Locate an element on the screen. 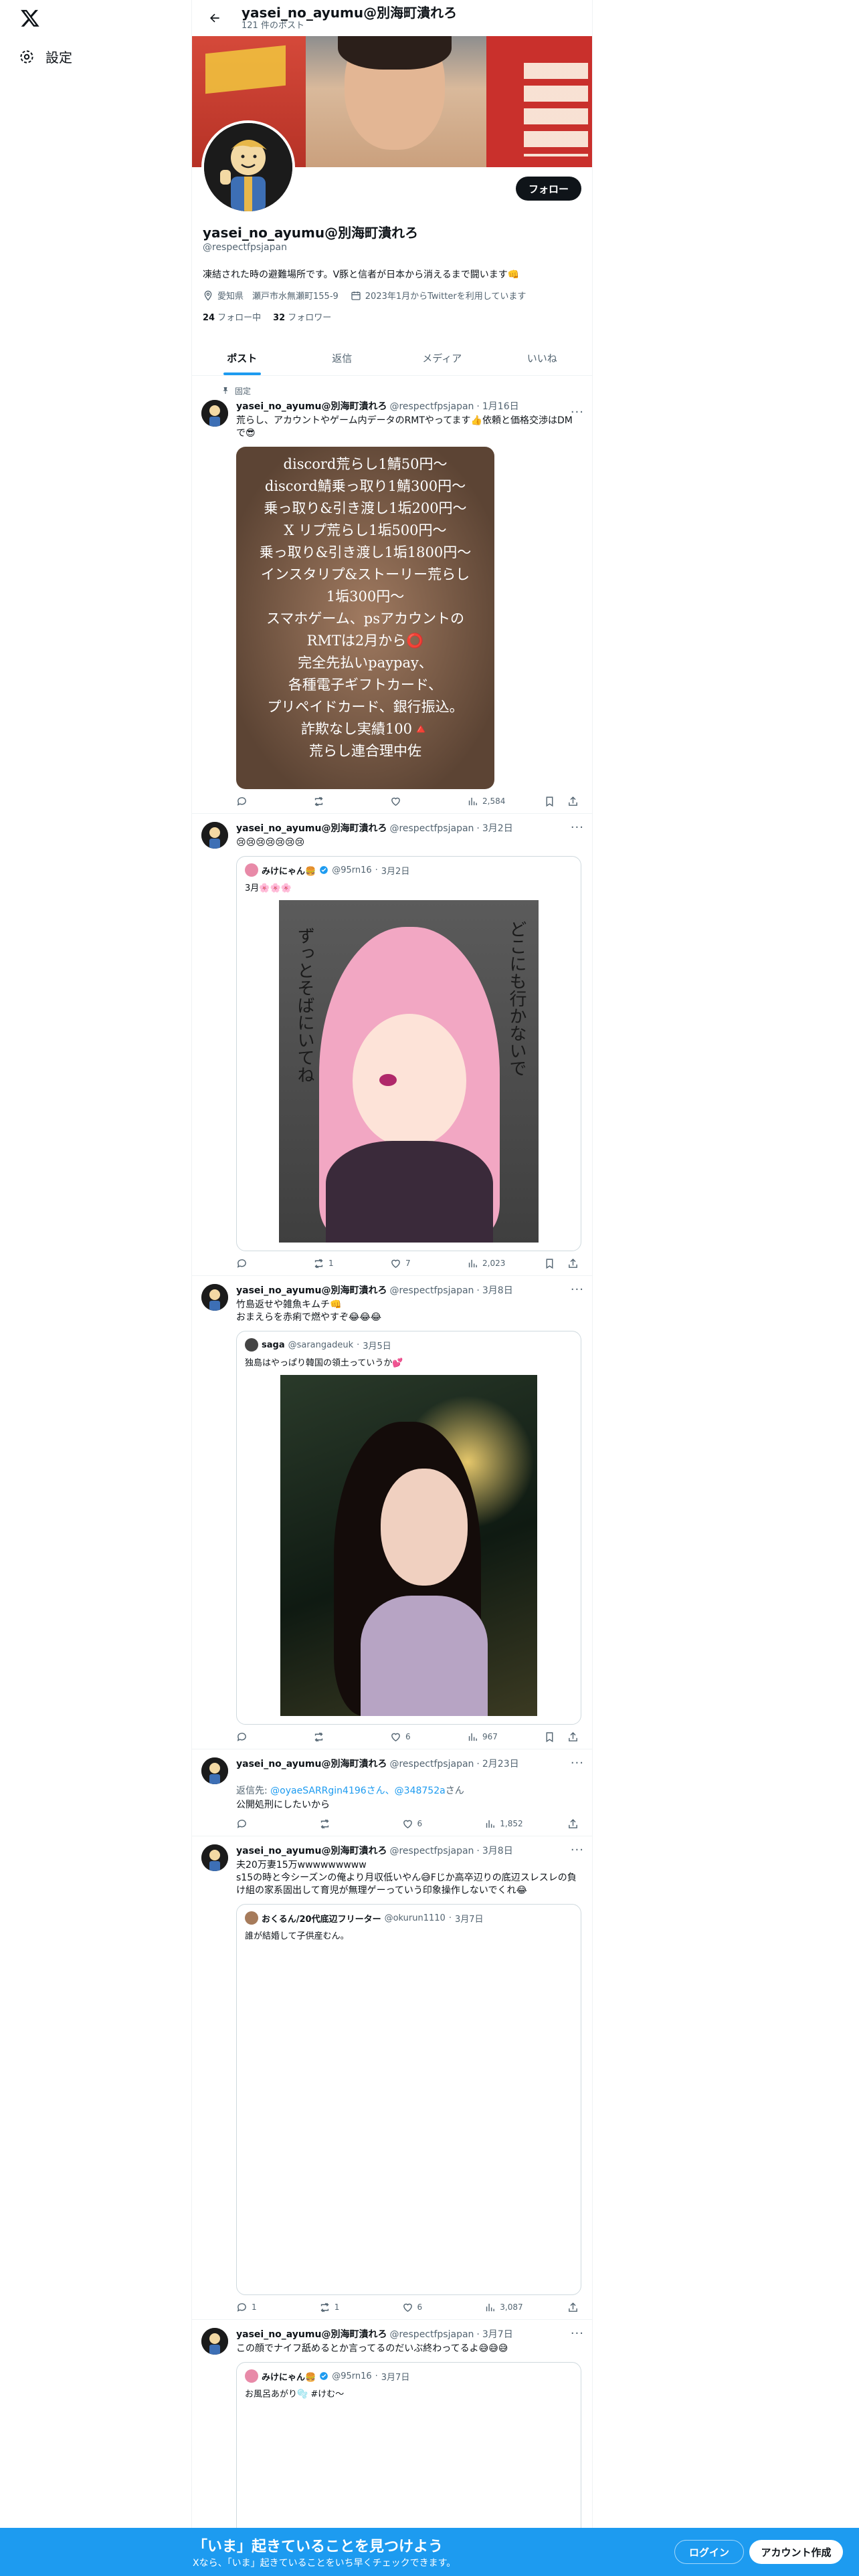  pinned-label: 固定 is located at coordinates (392, 391).